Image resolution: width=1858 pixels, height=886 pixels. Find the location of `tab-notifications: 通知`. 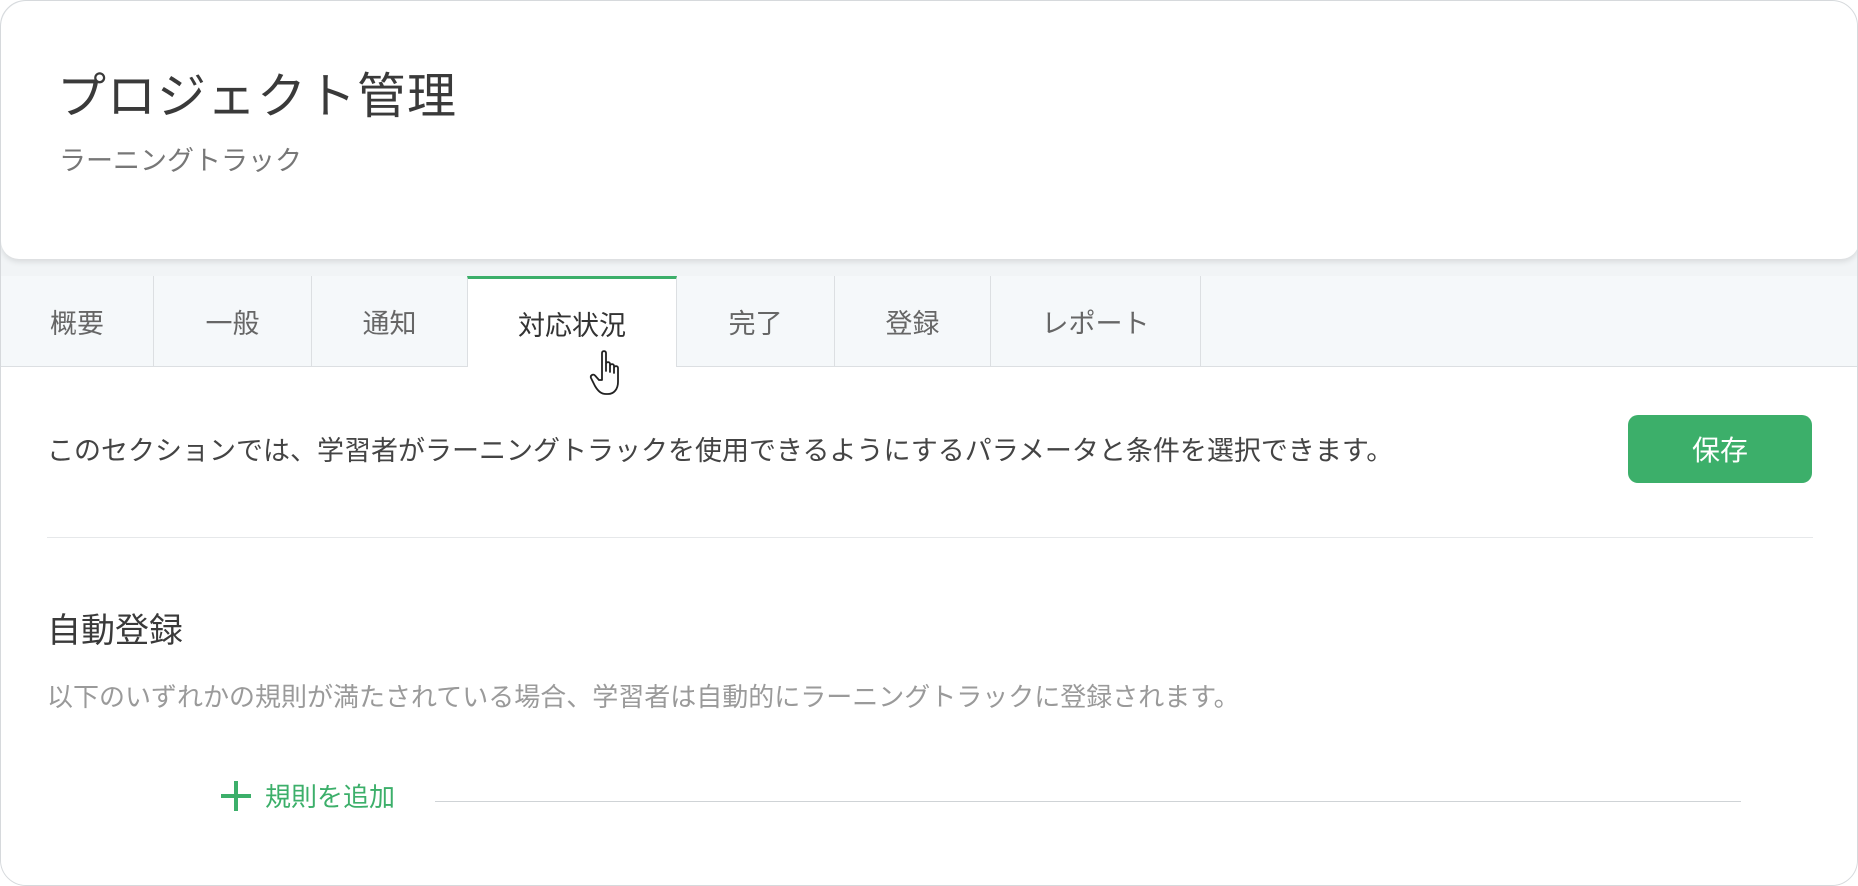

tab-notifications: 通知 is located at coordinates (390, 321).